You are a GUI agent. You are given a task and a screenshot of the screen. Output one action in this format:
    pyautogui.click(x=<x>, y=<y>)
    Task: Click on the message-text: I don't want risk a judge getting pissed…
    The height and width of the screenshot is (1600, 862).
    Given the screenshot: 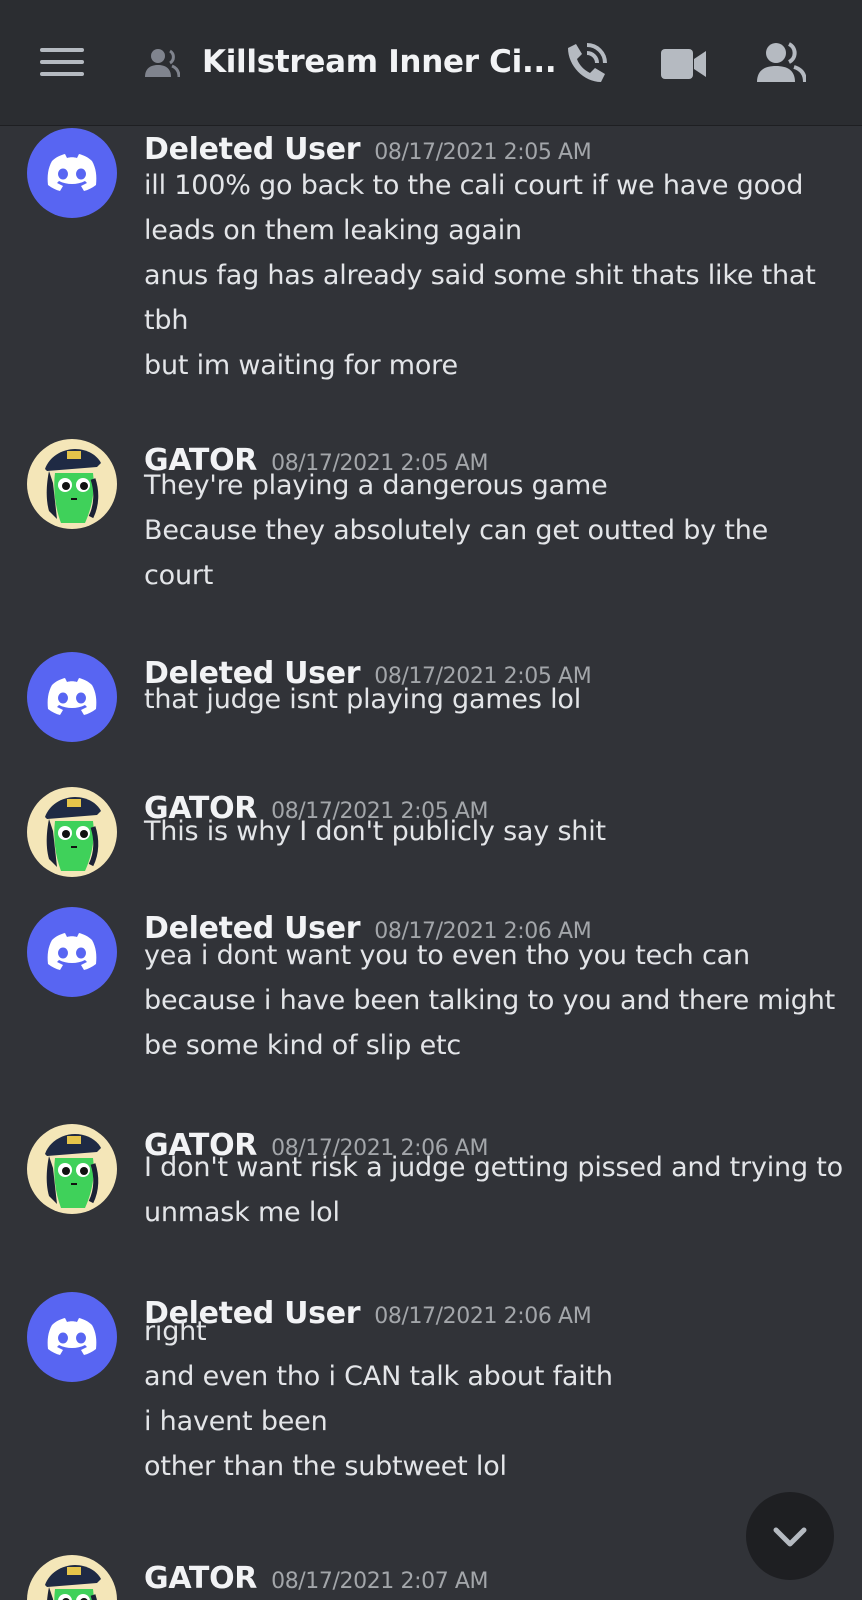 What is the action you would take?
    pyautogui.click(x=493, y=1167)
    